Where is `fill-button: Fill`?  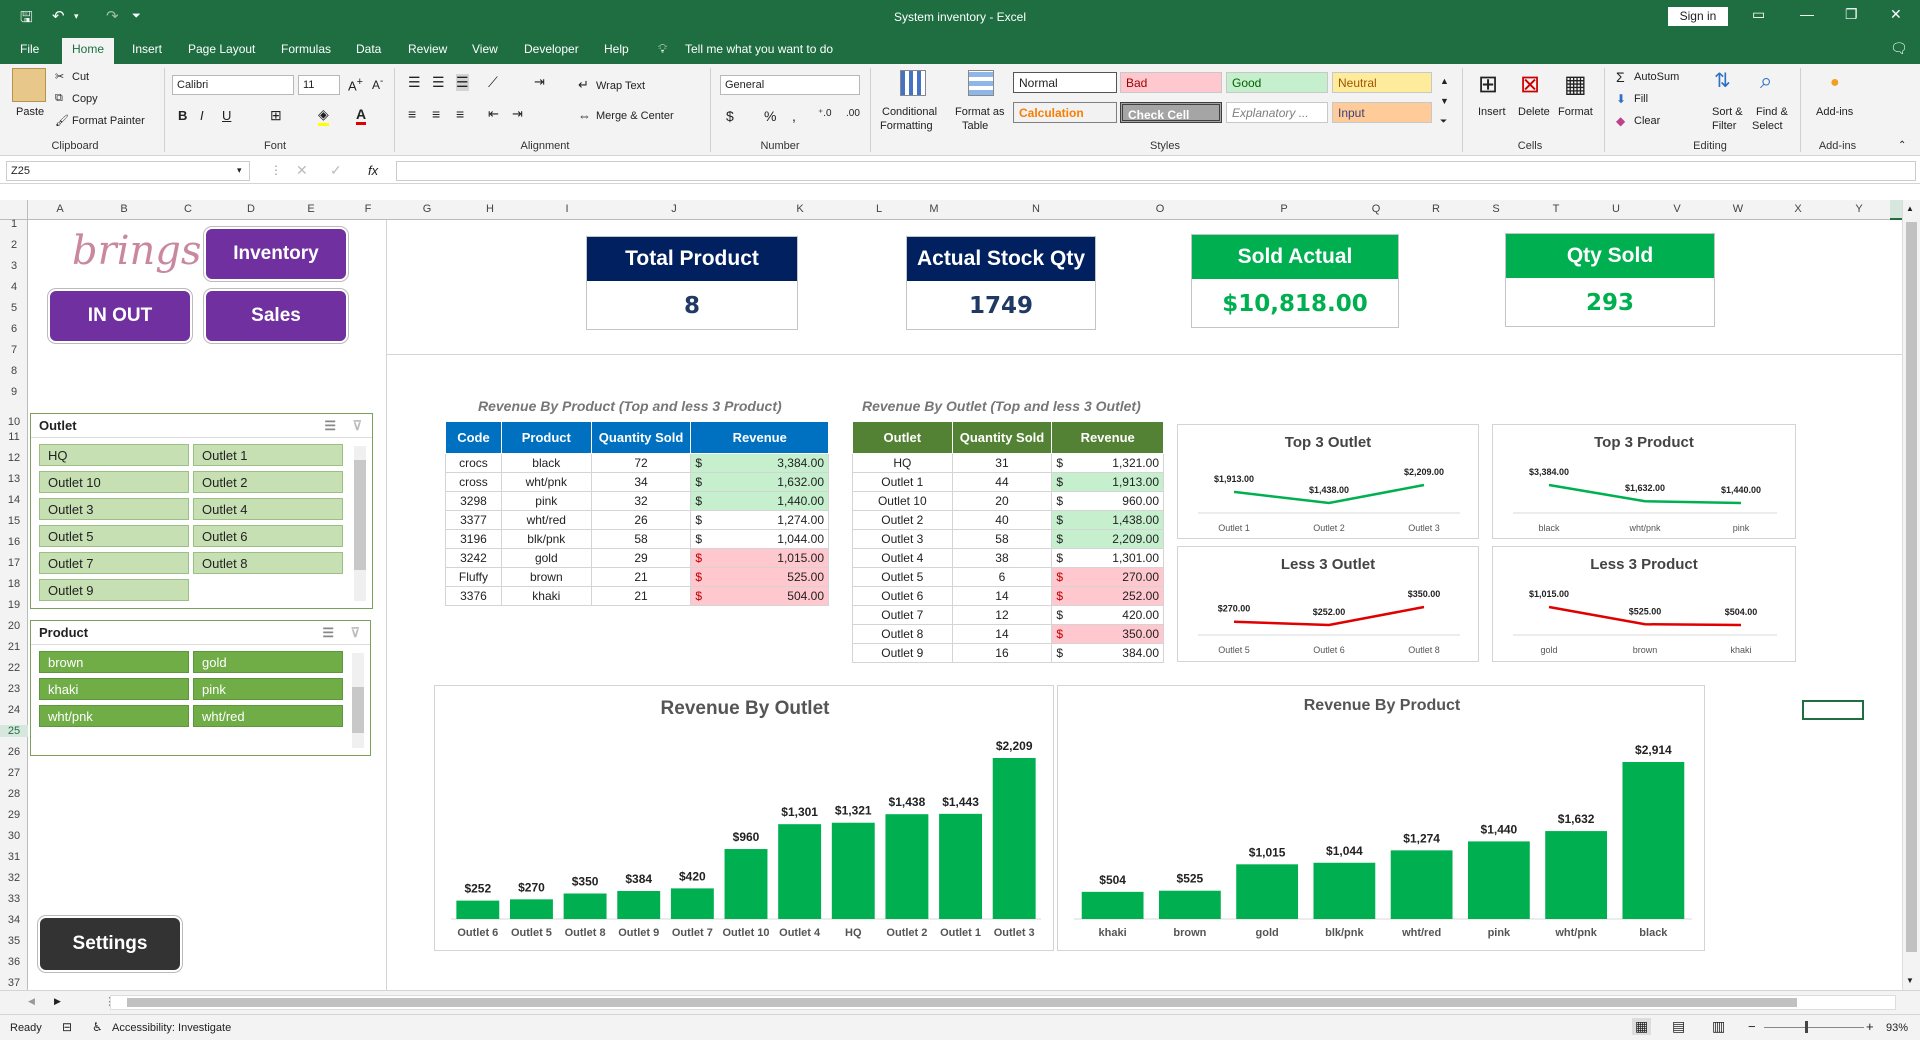
fill-button: Fill is located at coordinates (1641, 99).